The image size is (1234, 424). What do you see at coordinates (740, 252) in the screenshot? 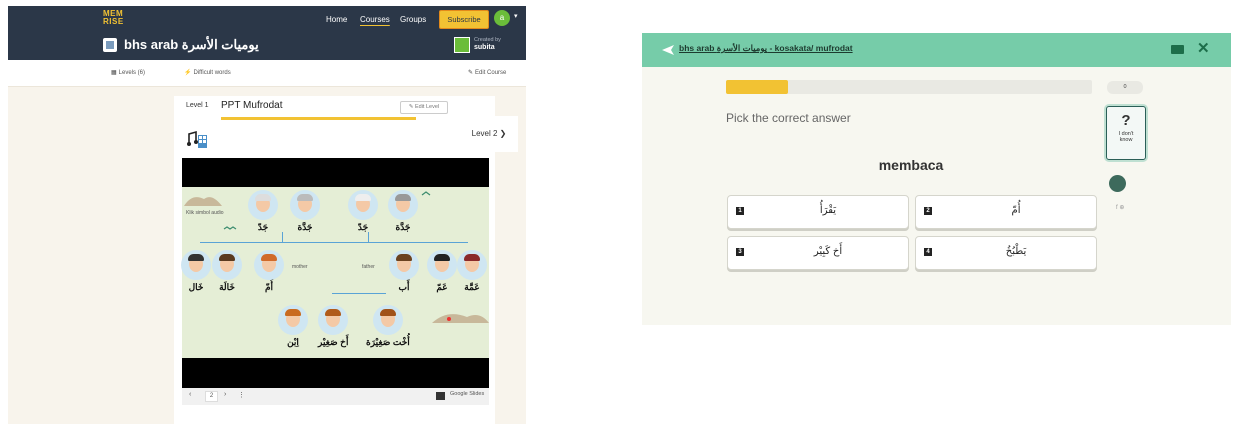
I see `option-number: 3` at bounding box center [740, 252].